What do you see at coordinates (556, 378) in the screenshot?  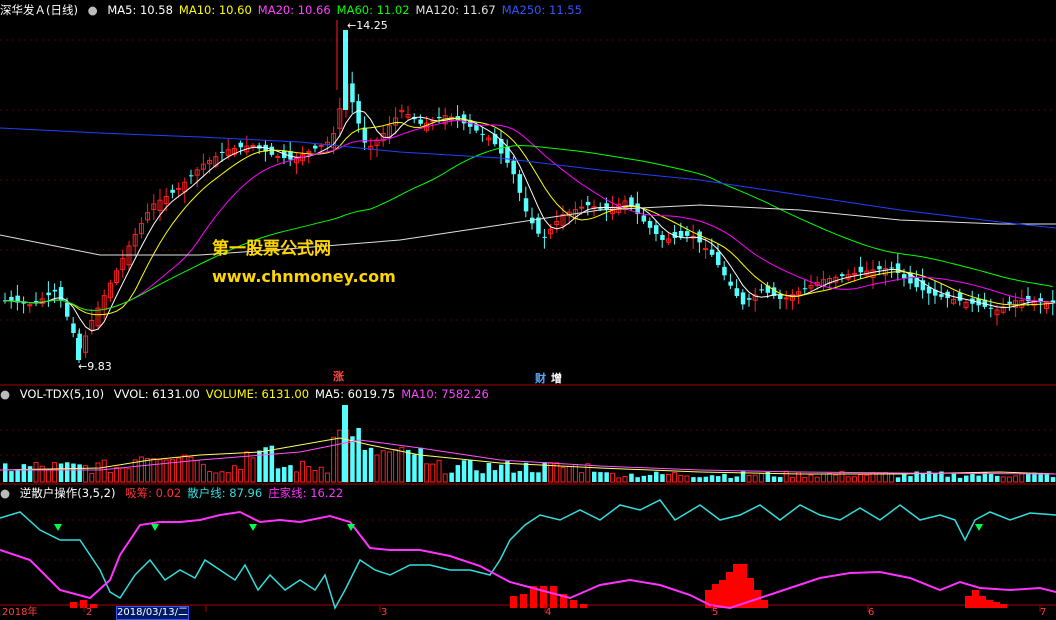 I see `event-marker-increase: 增` at bounding box center [556, 378].